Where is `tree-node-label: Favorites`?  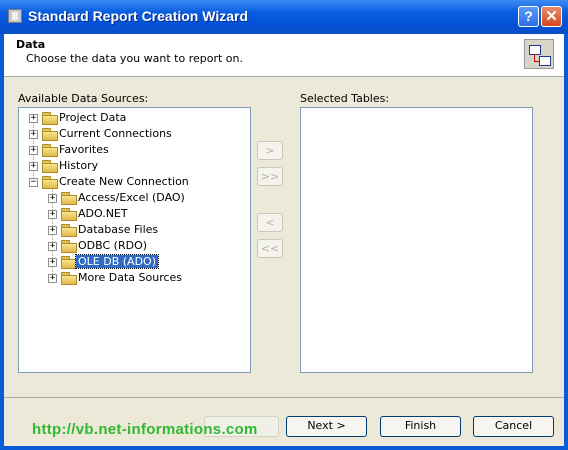
tree-node-label: Favorites is located at coordinates (84, 149).